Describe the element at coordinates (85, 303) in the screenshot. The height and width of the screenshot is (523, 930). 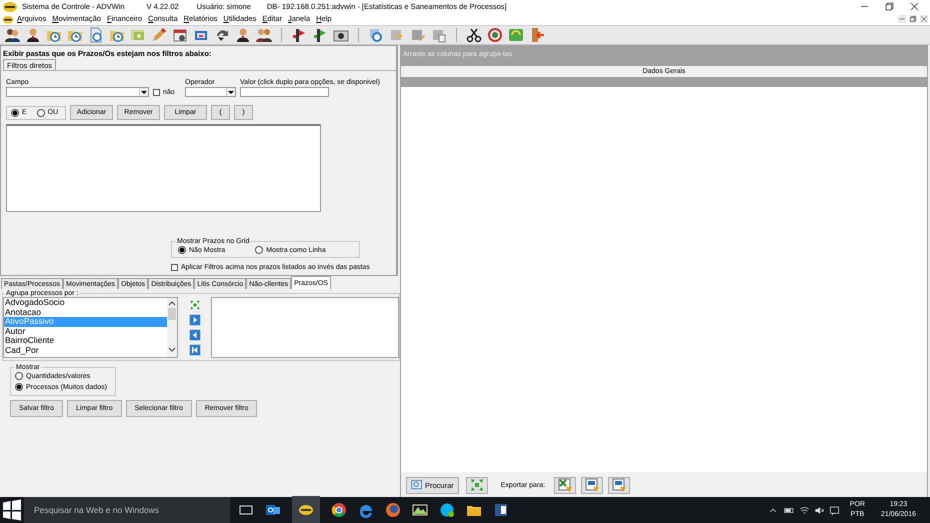
I see `field-list-item: AdvogadoSocio` at that location.